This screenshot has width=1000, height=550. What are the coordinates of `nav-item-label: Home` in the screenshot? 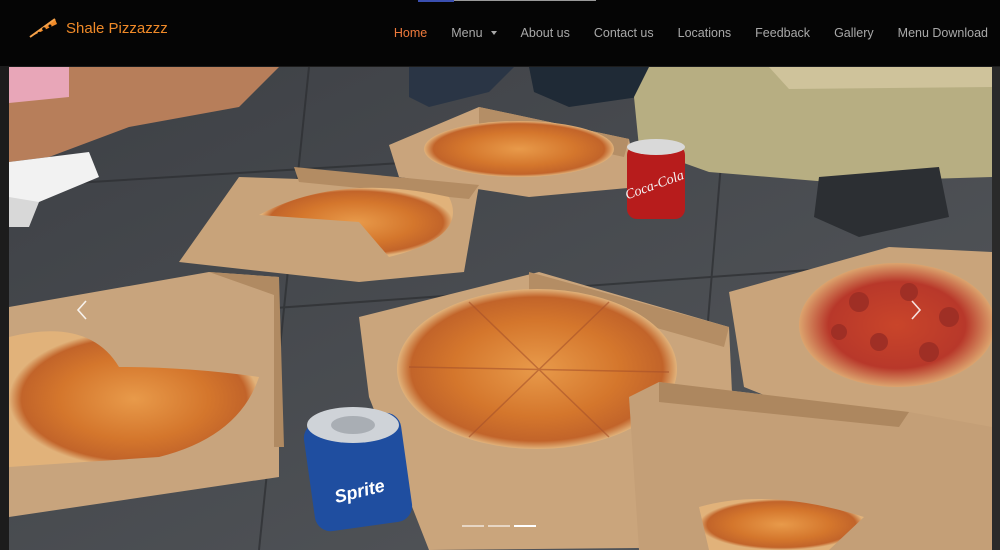 It's located at (410, 33).